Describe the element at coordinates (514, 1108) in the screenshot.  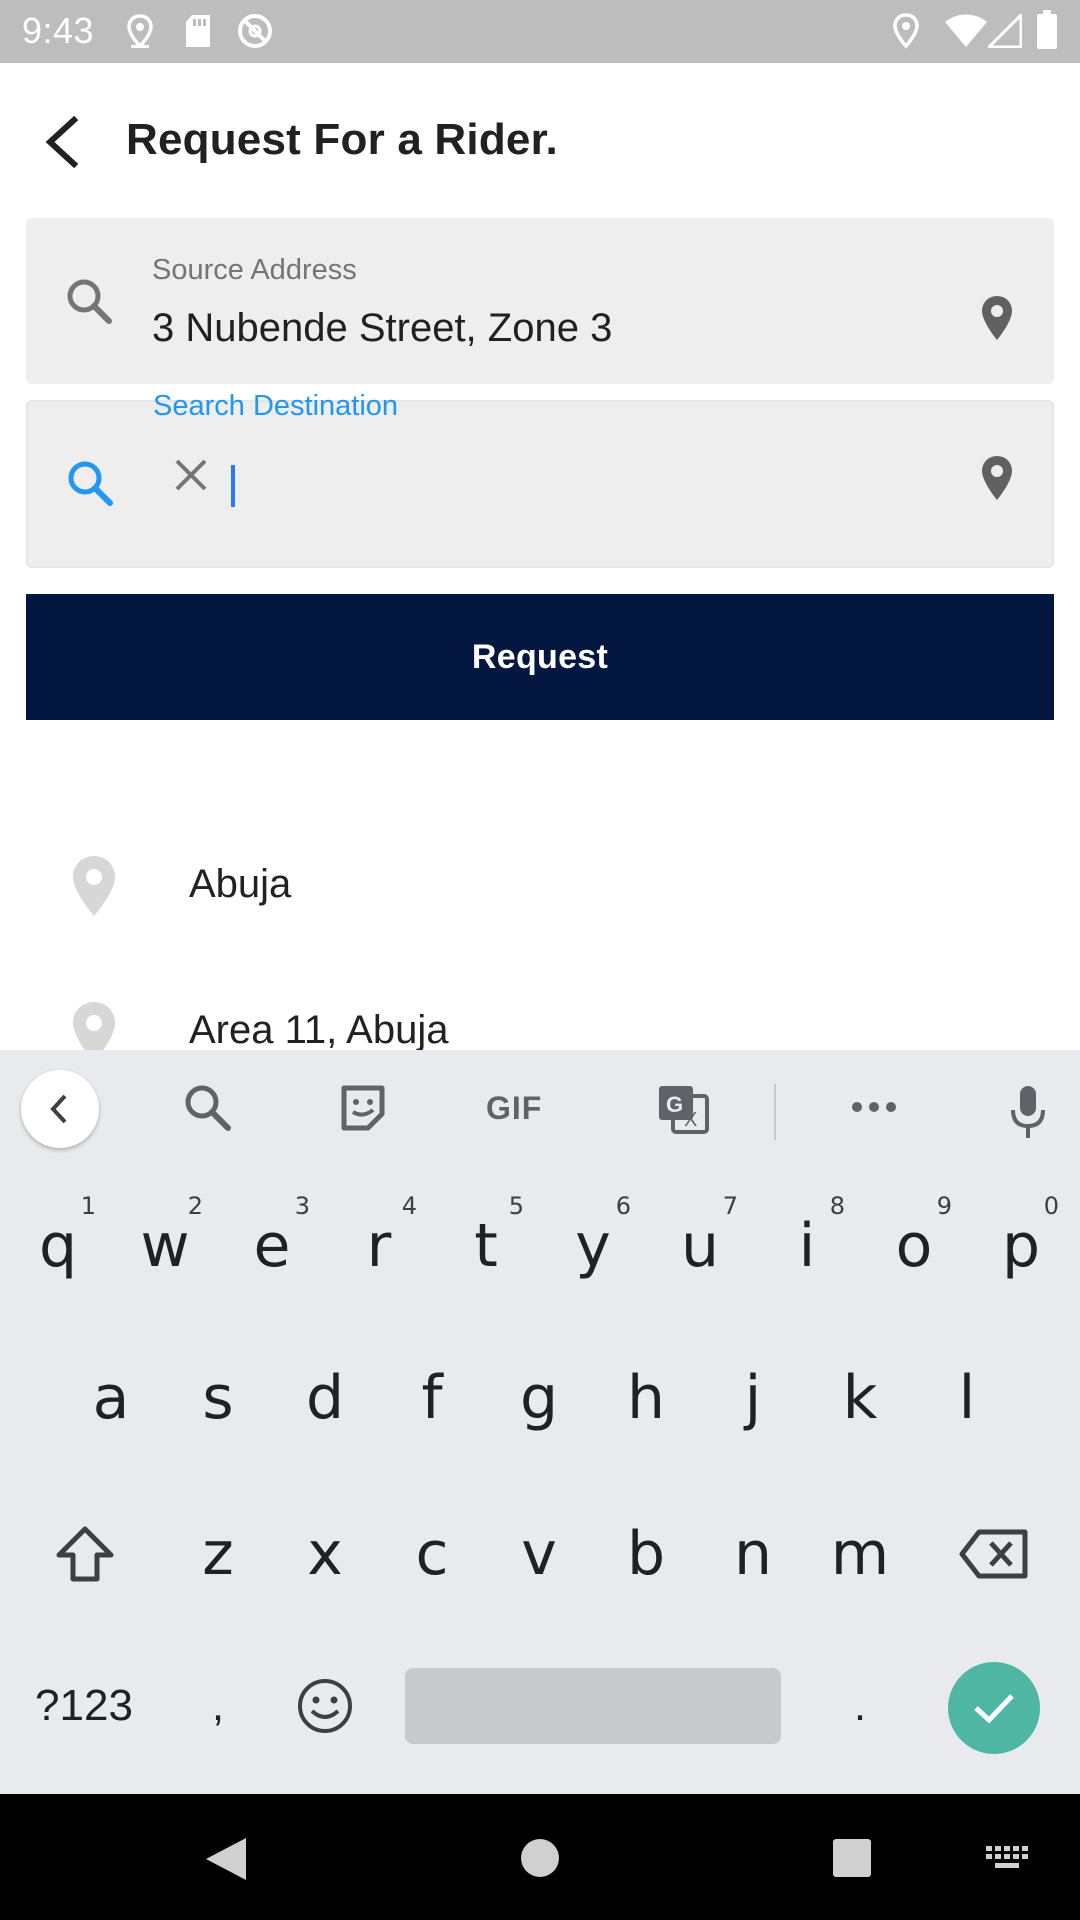
I see `gif-button: GIF` at that location.